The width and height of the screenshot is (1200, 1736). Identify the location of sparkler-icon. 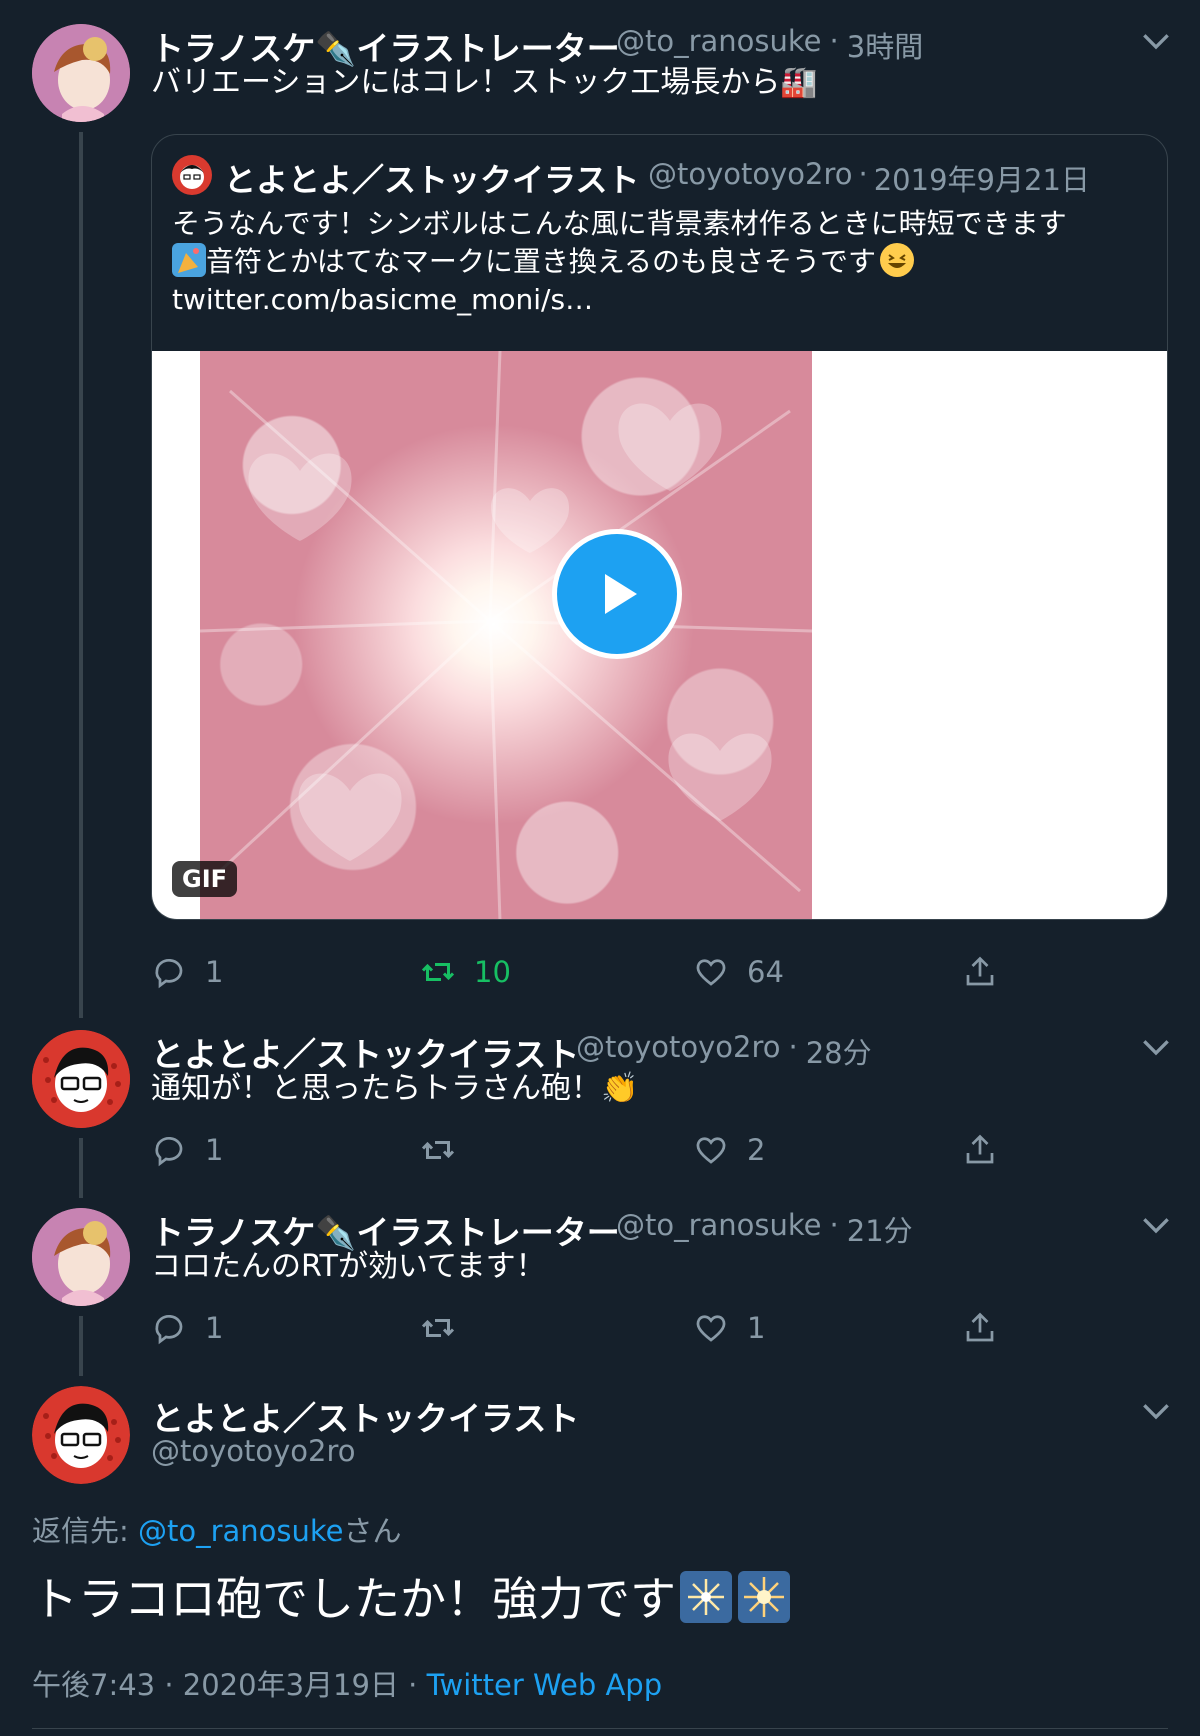
(706, 1597).